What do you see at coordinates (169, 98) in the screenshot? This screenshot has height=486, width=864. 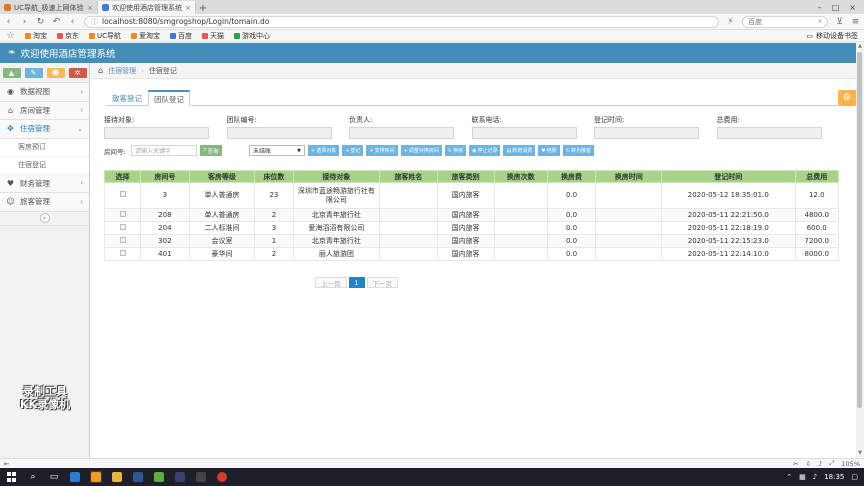 I see `tab-group: 团队登记` at bounding box center [169, 98].